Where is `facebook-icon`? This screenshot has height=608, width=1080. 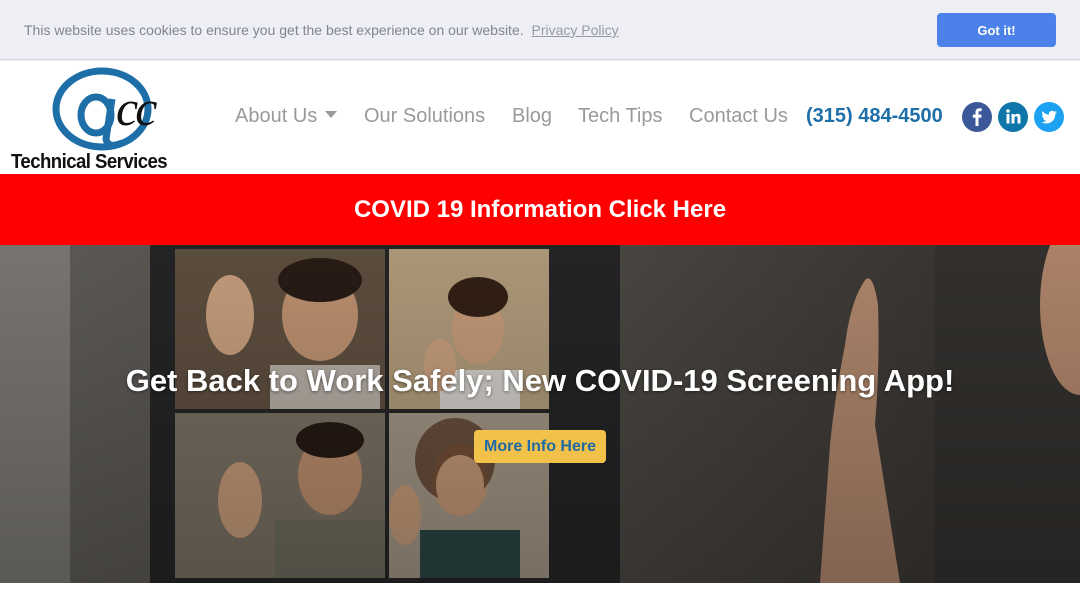
facebook-icon is located at coordinates (977, 117).